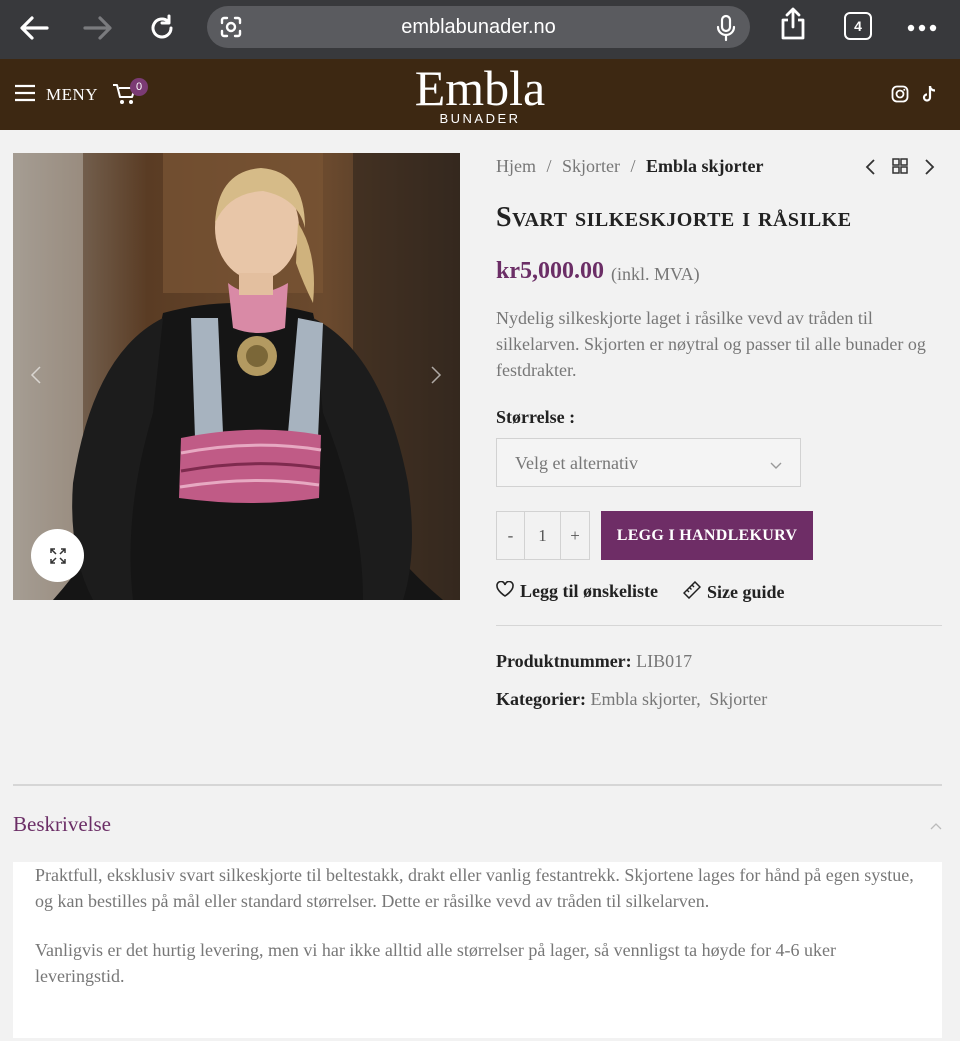 Image resolution: width=960 pixels, height=1041 pixels. What do you see at coordinates (591, 166) in the screenshot?
I see `breadcrumb-category: Skjorter` at bounding box center [591, 166].